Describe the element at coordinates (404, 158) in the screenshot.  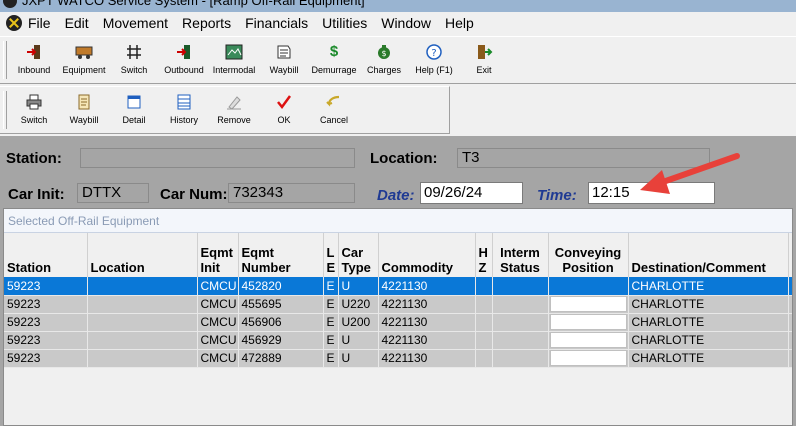
I see `location-label: Location:` at that location.